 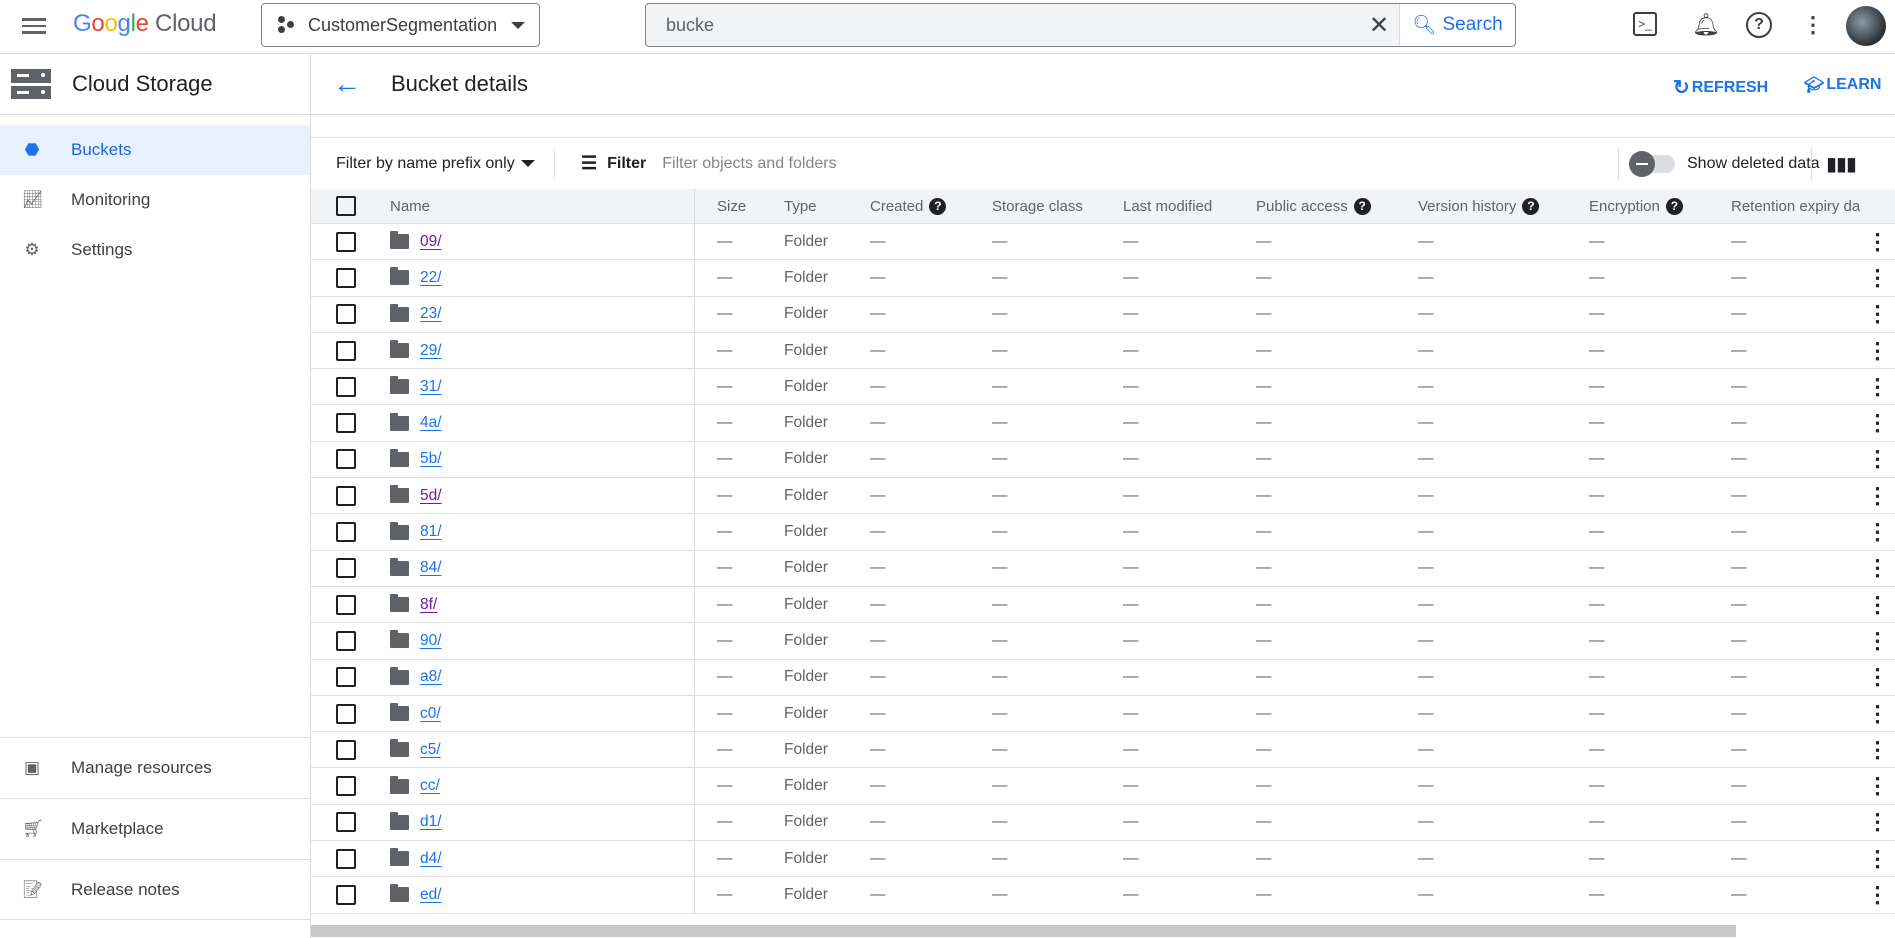 What do you see at coordinates (431, 895) in the screenshot?
I see `folder-link: ed/` at bounding box center [431, 895].